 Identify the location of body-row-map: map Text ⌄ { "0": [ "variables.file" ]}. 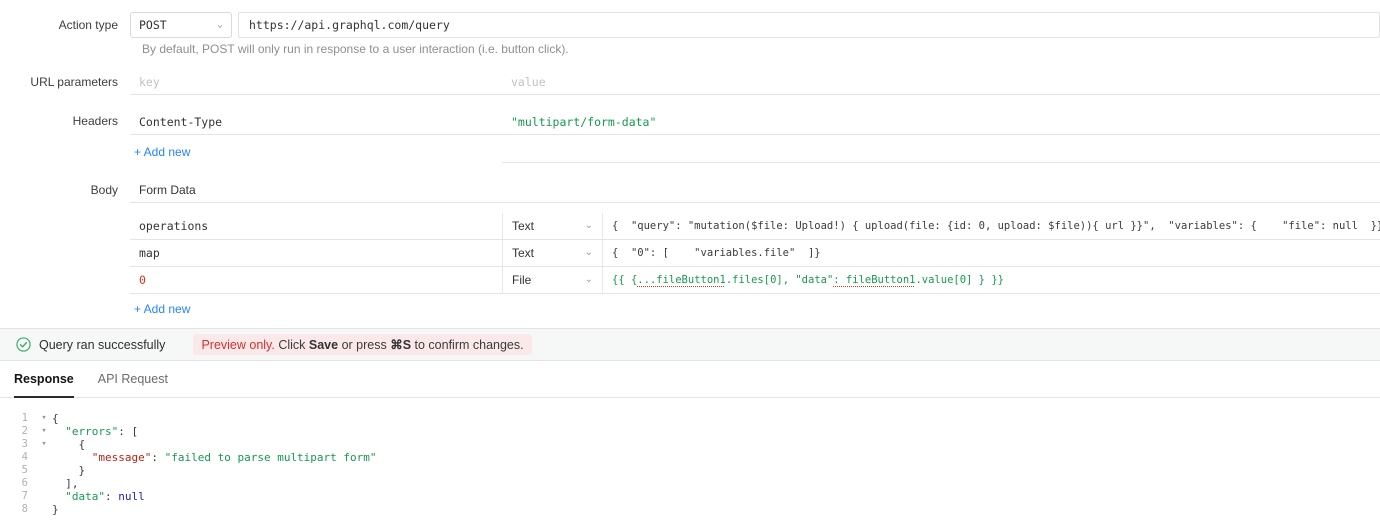
(690, 253).